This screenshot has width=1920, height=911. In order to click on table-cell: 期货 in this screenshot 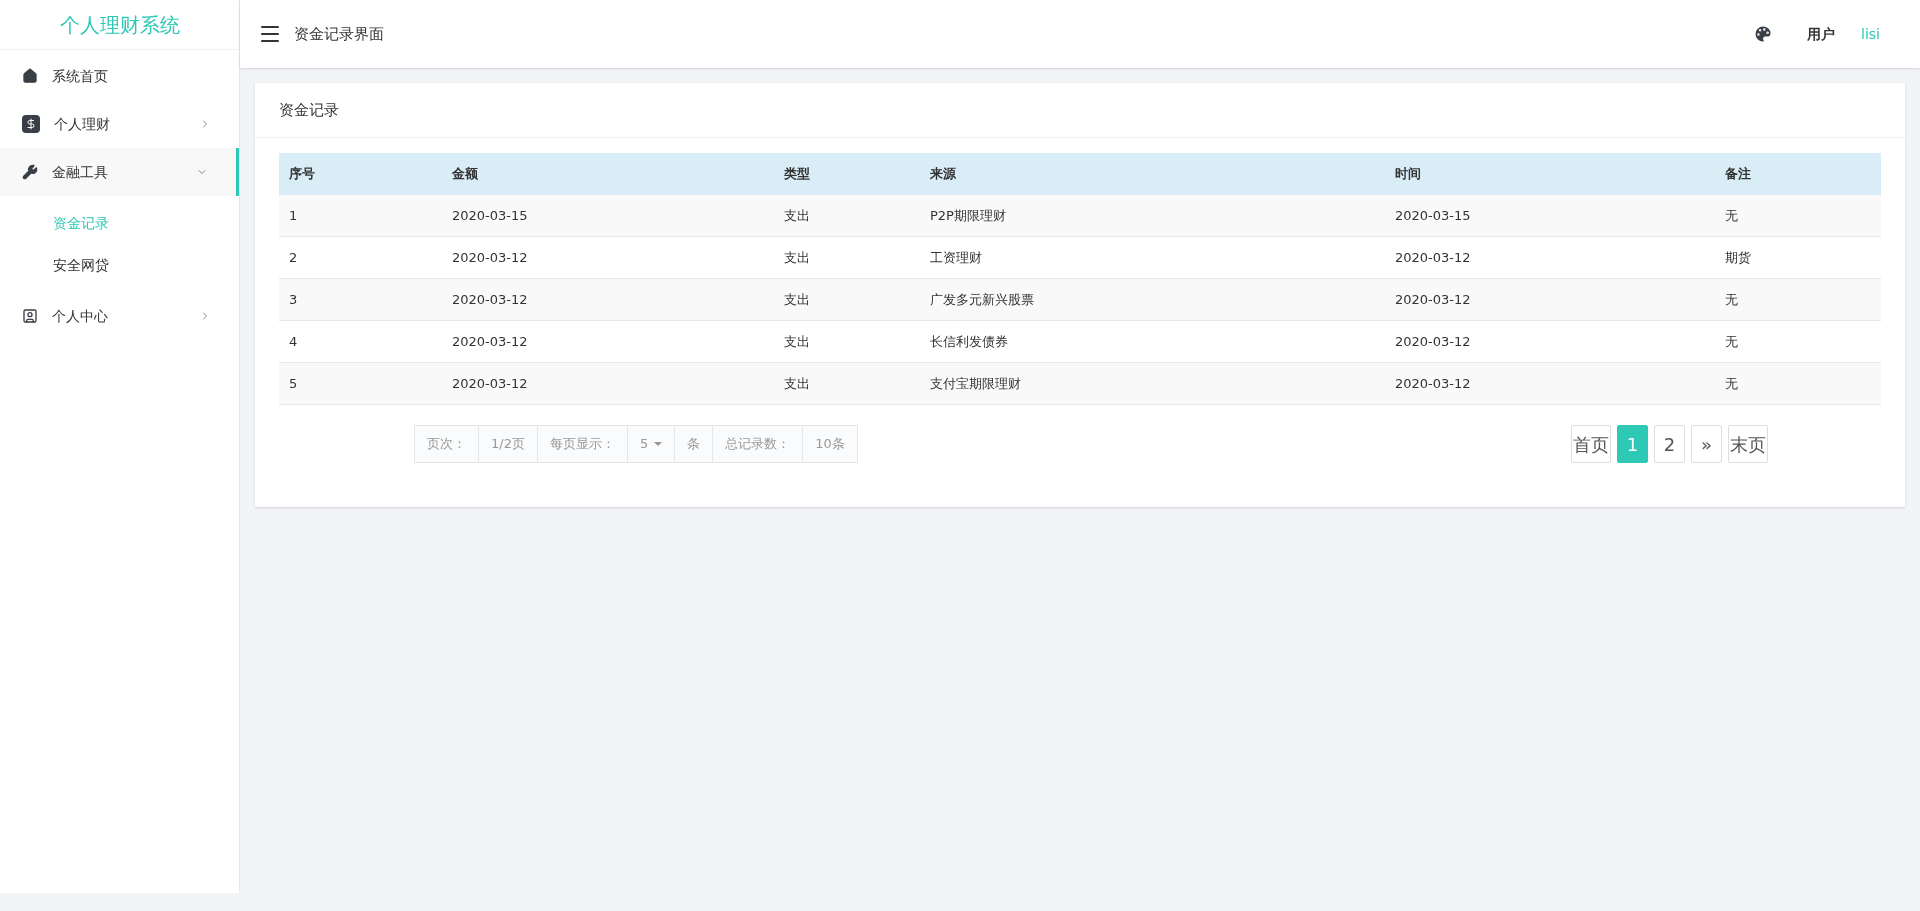, I will do `click(1738, 257)`.